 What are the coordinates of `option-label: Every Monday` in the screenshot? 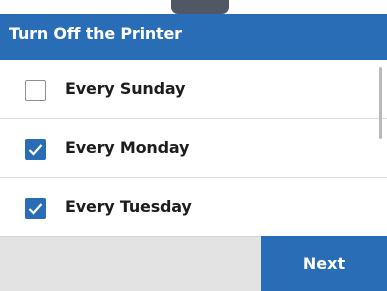 It's located at (127, 147).